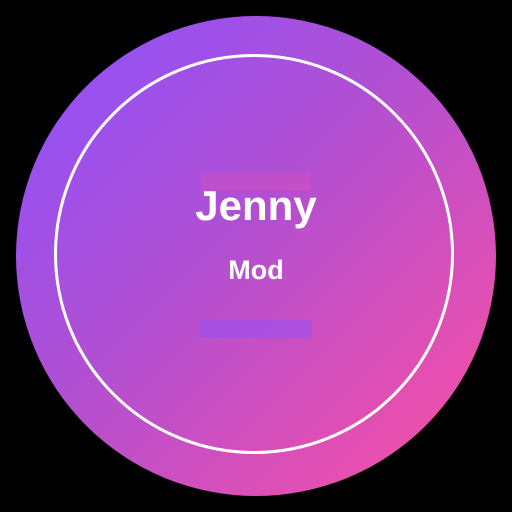 This screenshot has height=512, width=512. I want to click on decorative-bar-bottom, so click(256, 329).